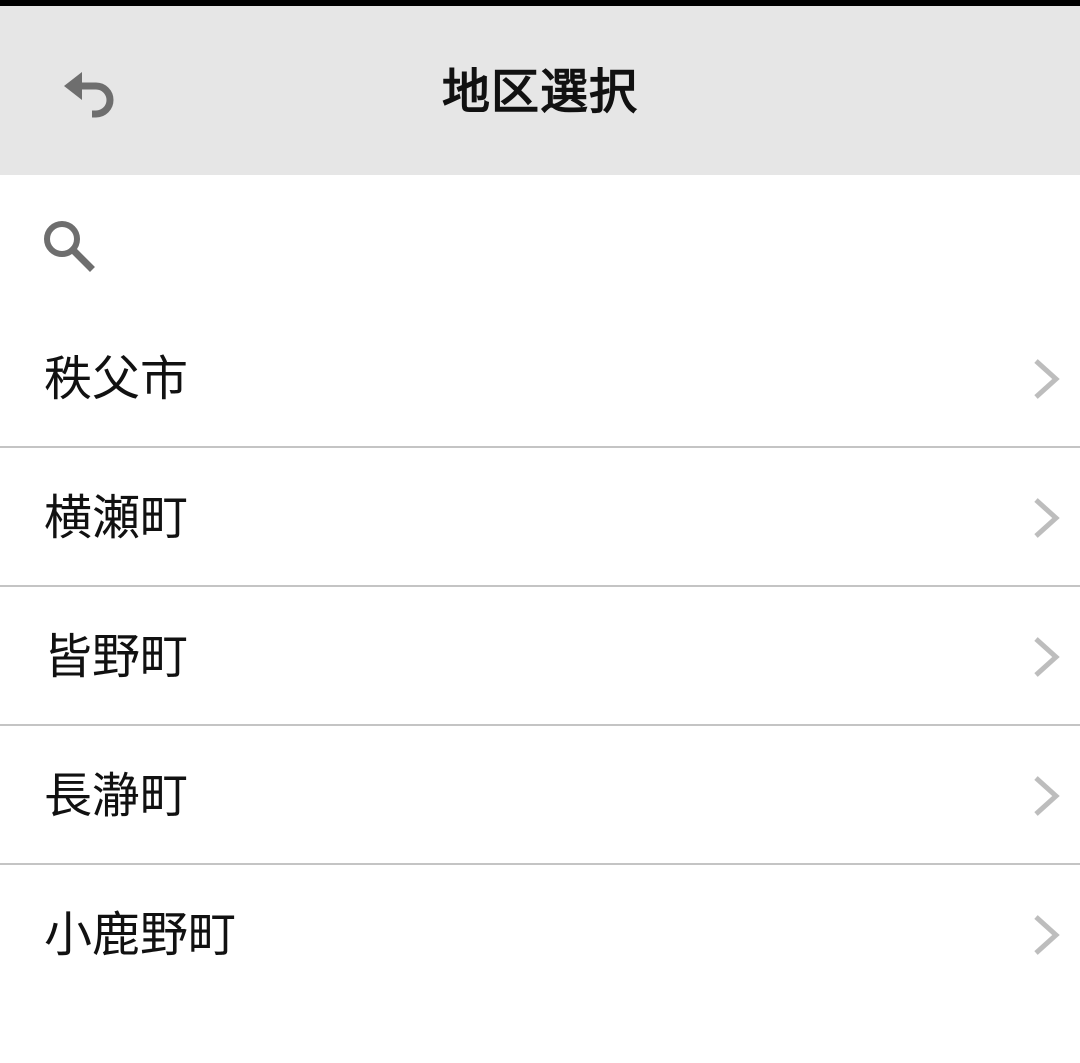 This screenshot has width=1080, height=1063. I want to click on list-item-minano: 皆野町, so click(540, 656).